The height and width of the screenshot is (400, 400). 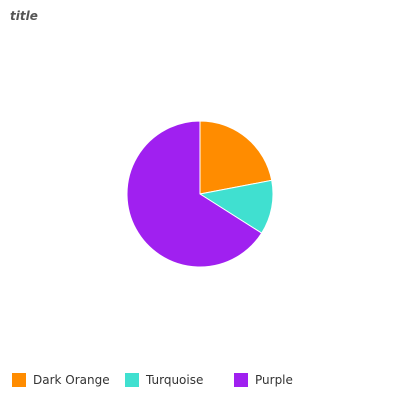 I want to click on legend-item-turquoise: Turquoise, so click(x=164, y=380).